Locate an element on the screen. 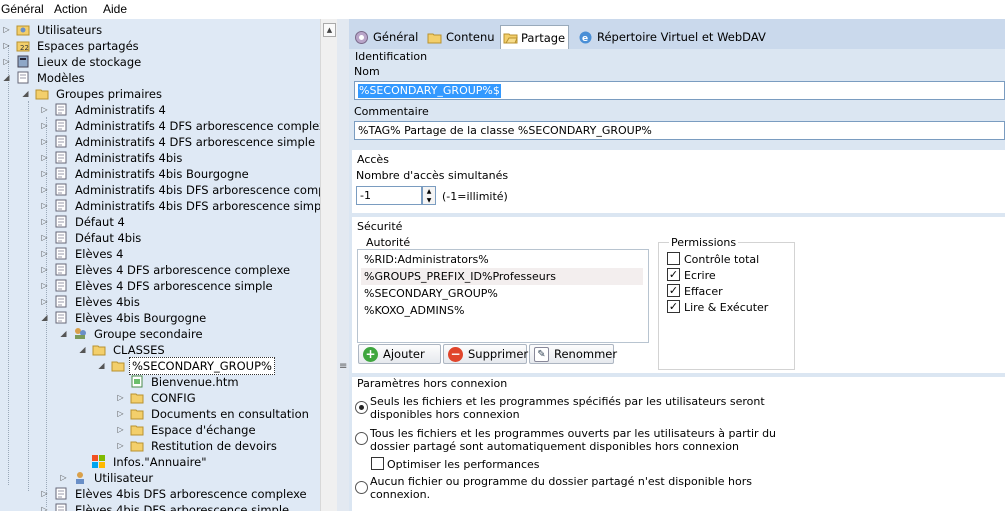 The height and width of the screenshot is (511, 1005). tab-contenu: Contenu is located at coordinates (461, 38).